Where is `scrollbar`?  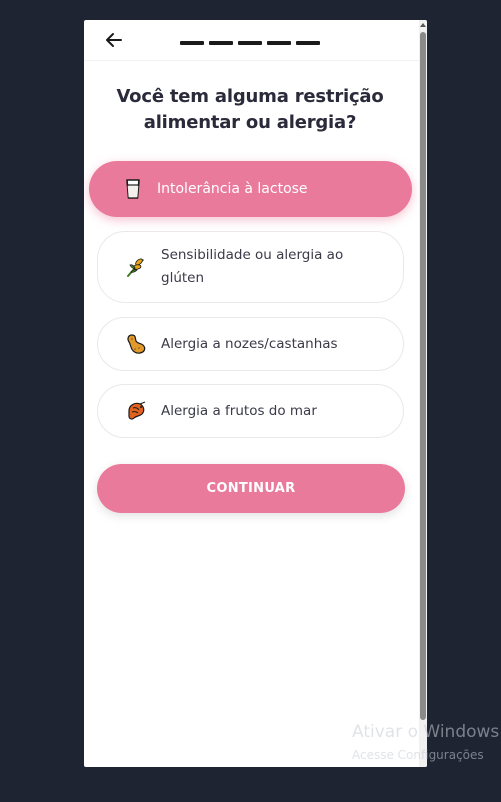 scrollbar is located at coordinates (423, 393).